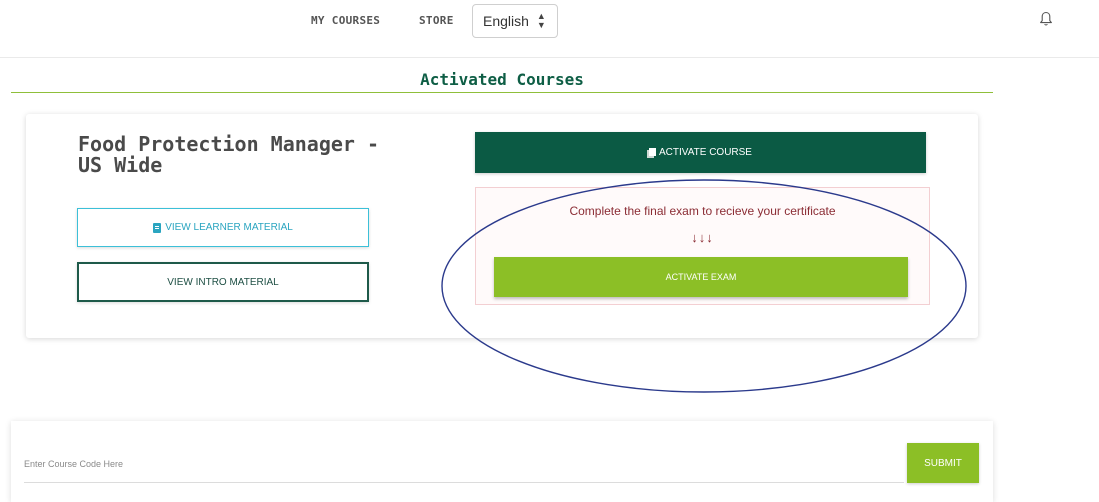 The width and height of the screenshot is (1099, 502). What do you see at coordinates (705, 152) in the screenshot?
I see `activate-course-label: ACTIVATE COURSE` at bounding box center [705, 152].